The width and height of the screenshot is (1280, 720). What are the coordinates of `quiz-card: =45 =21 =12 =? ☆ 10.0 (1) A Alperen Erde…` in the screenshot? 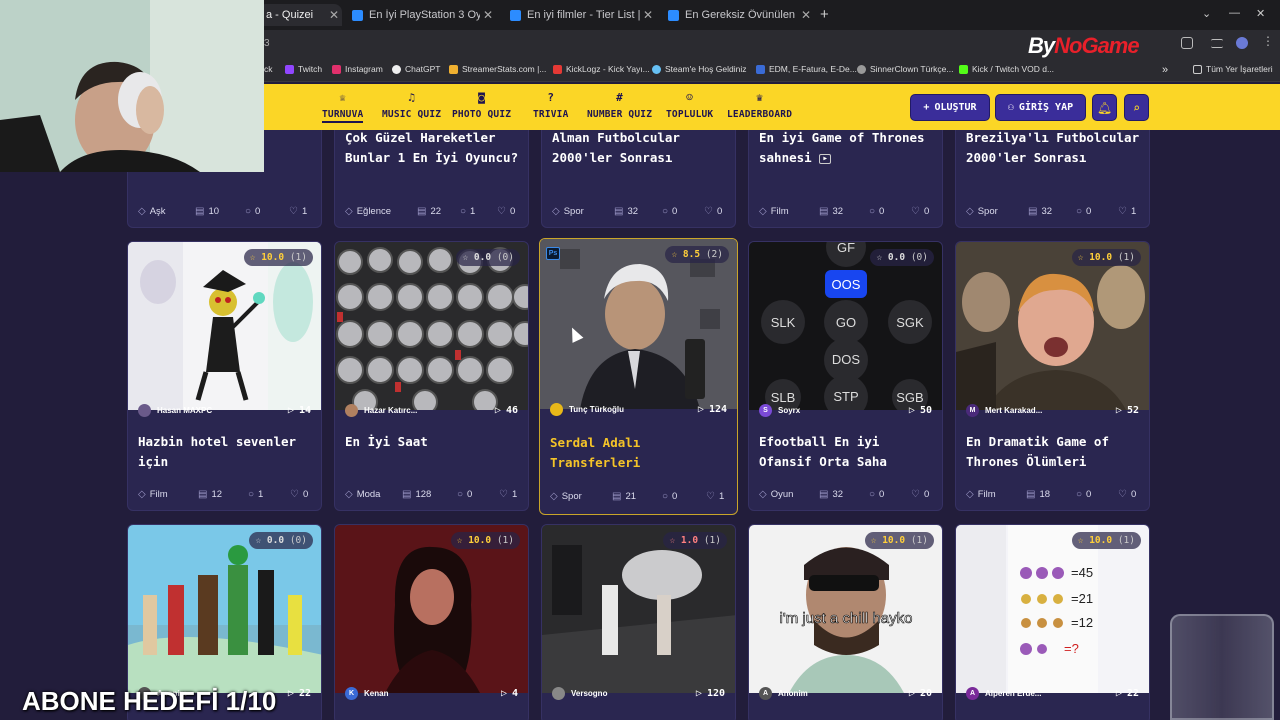 It's located at (1052, 622).